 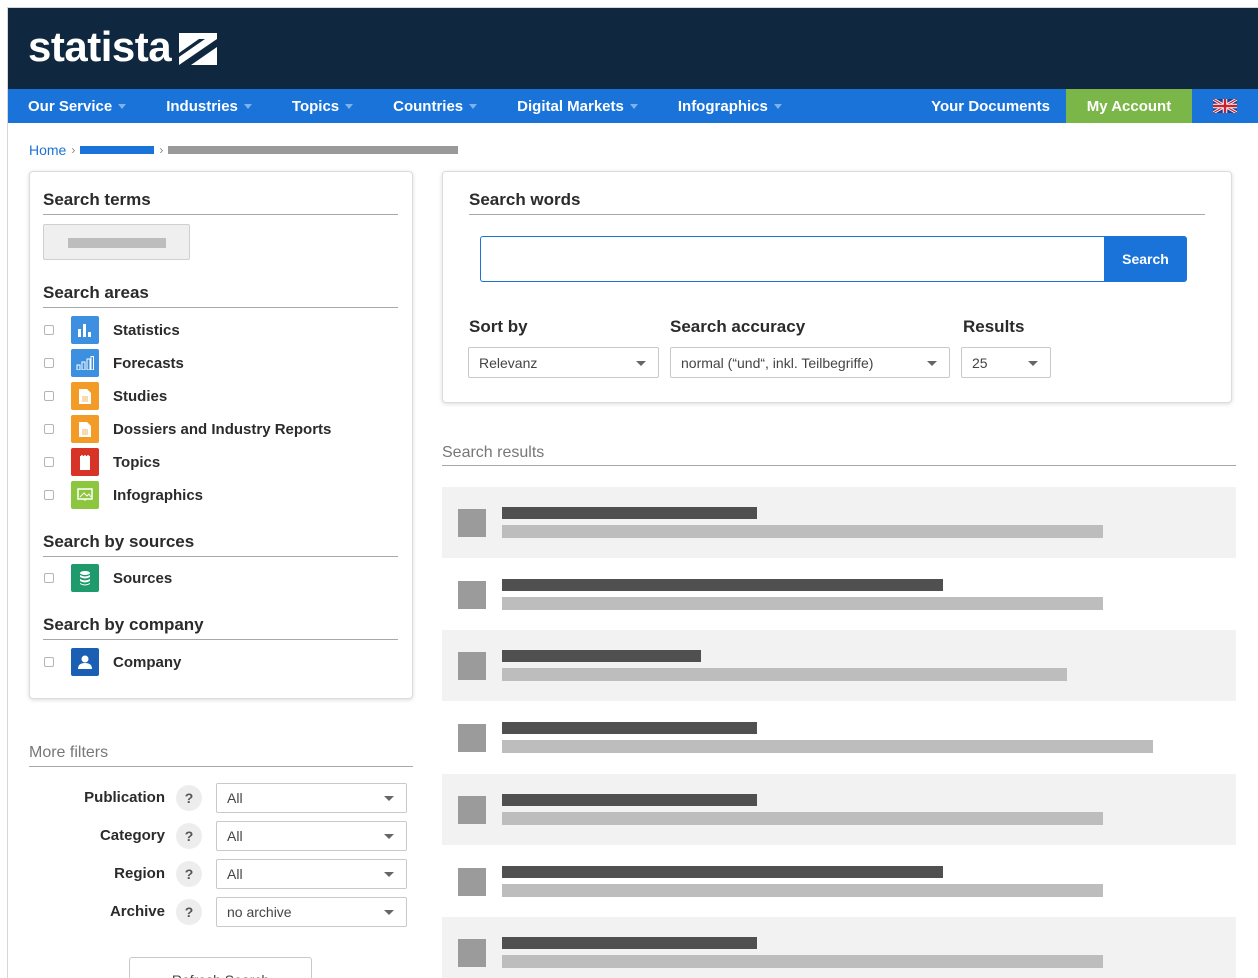 I want to click on region-select: All, so click(x=311, y=874).